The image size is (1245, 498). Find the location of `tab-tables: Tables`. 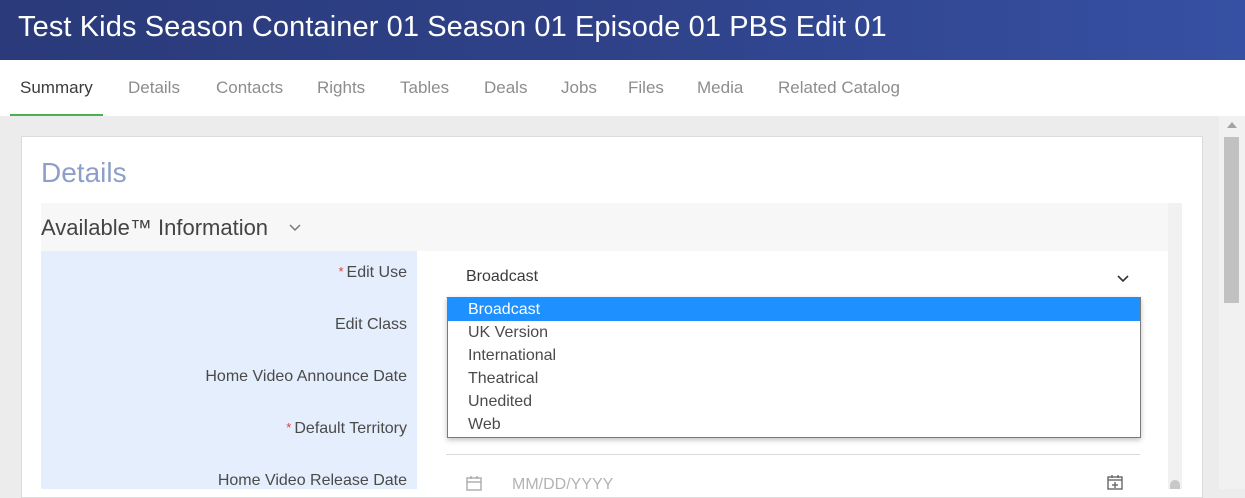

tab-tables: Tables is located at coordinates (424, 88).